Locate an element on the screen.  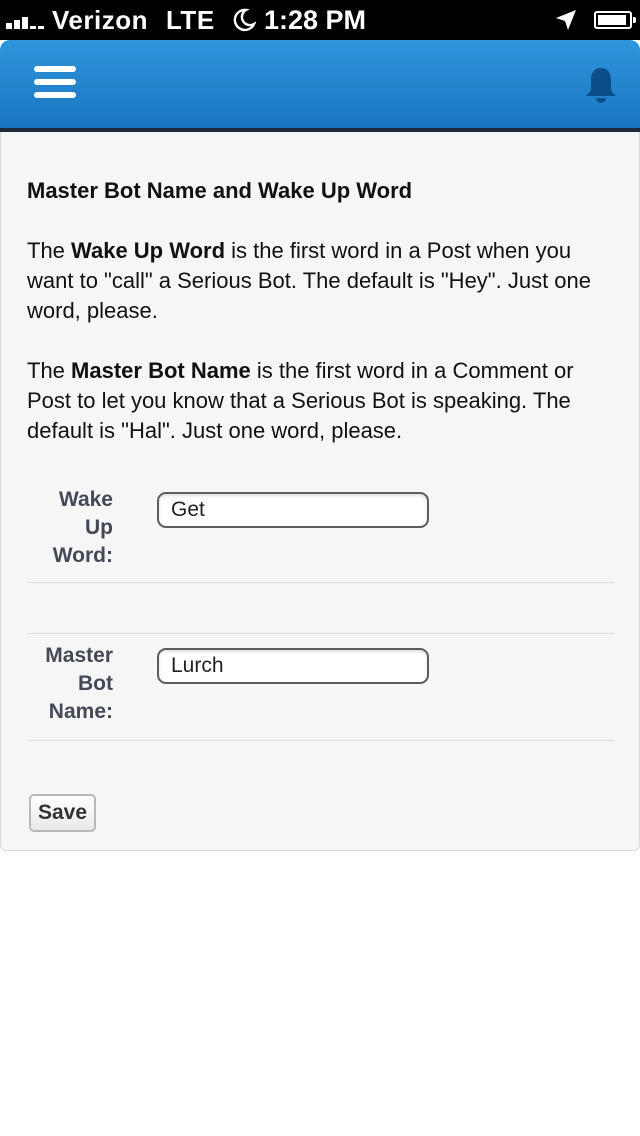
carrier-name: Verizon is located at coordinates (100, 19).